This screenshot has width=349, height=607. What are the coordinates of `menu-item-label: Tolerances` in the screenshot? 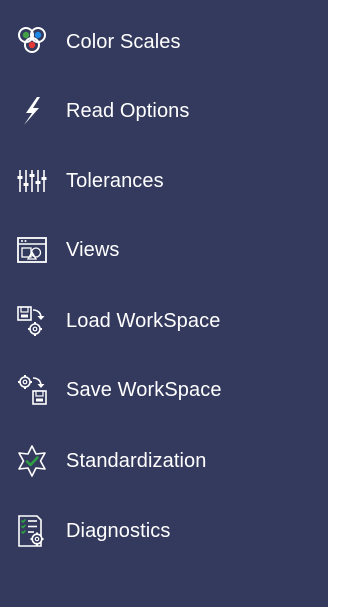 It's located at (115, 180).